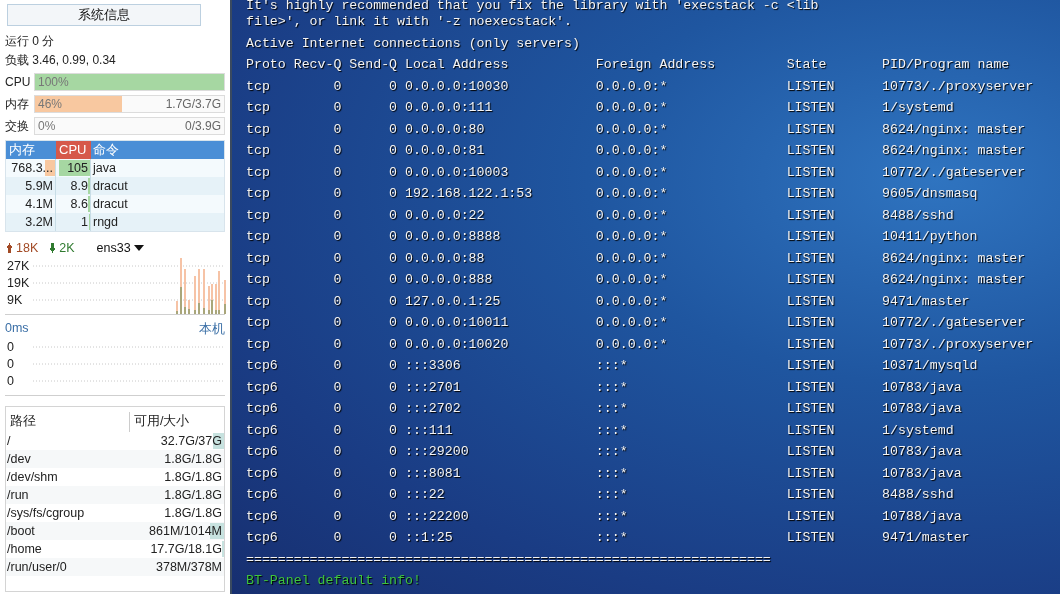 This screenshot has height=594, width=1060. What do you see at coordinates (61, 248) in the screenshot?
I see `download-rate: 2K` at bounding box center [61, 248].